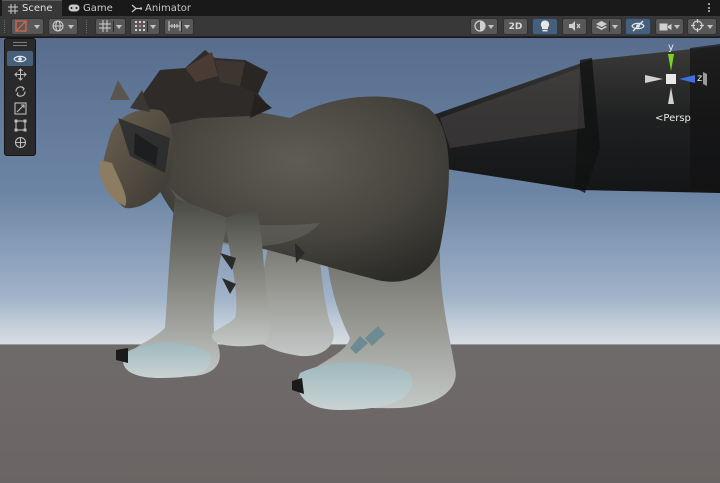 Image resolution: width=720 pixels, height=483 pixels. I want to click on globe-icon, so click(58, 26).